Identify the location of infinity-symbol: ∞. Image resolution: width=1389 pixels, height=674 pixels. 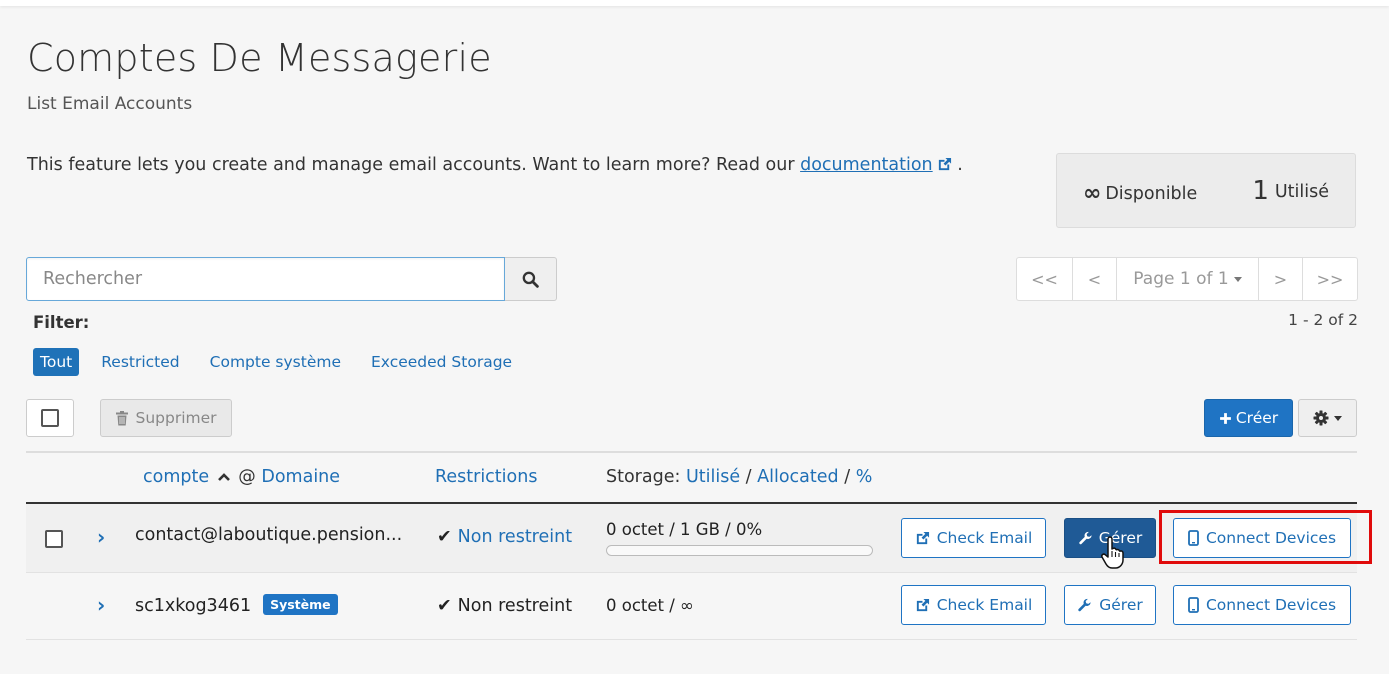
(1092, 193).